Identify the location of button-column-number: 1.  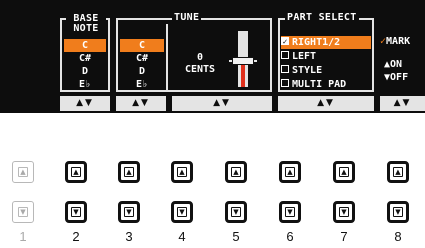
(23, 236).